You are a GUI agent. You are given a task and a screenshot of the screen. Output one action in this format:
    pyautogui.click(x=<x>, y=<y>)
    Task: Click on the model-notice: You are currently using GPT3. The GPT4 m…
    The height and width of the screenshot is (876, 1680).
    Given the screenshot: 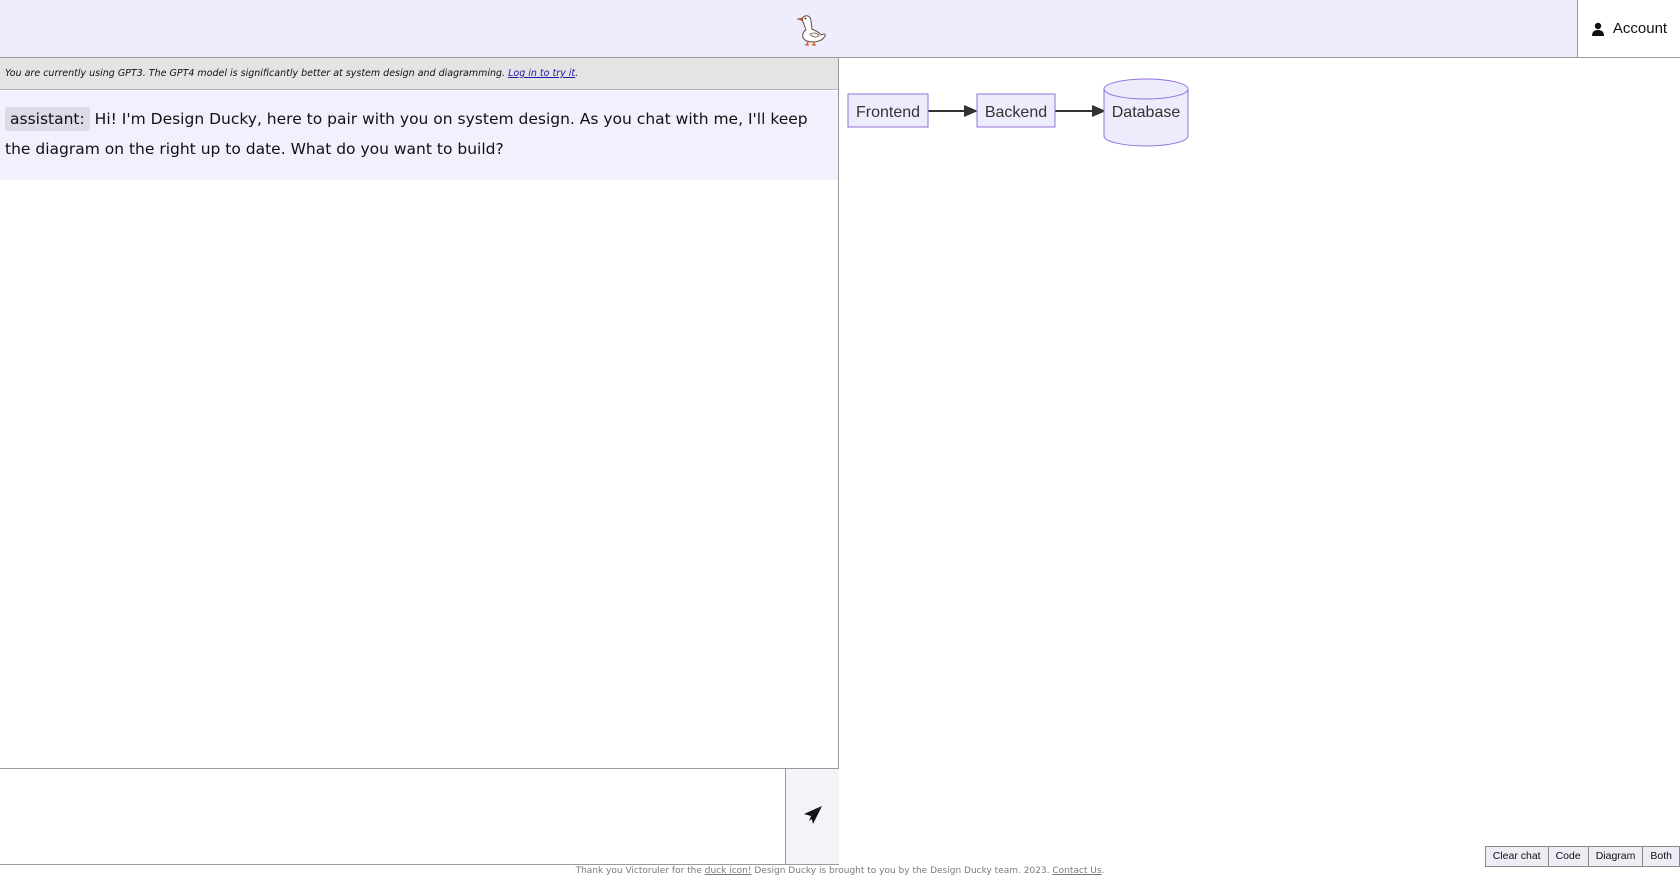 What is the action you would take?
    pyautogui.click(x=419, y=74)
    